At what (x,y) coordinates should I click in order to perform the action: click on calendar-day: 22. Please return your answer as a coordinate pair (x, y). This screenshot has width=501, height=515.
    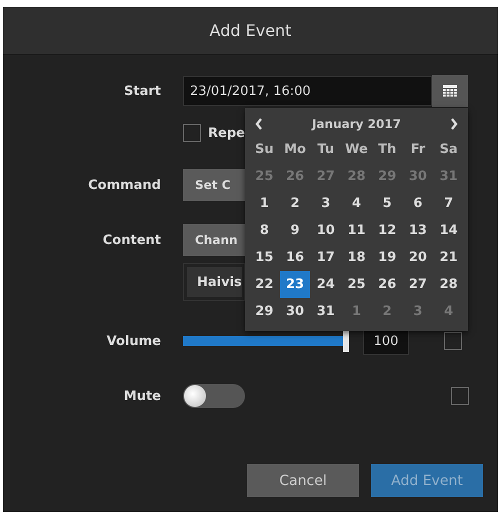
    Looking at the image, I should click on (264, 284).